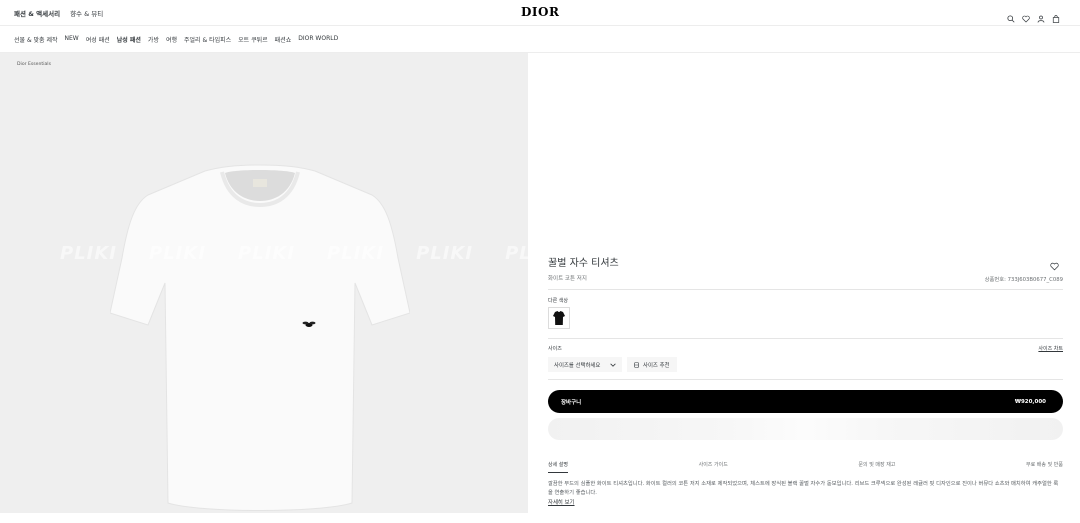  I want to click on size-recommend-button: 사이즈 추천, so click(652, 364).